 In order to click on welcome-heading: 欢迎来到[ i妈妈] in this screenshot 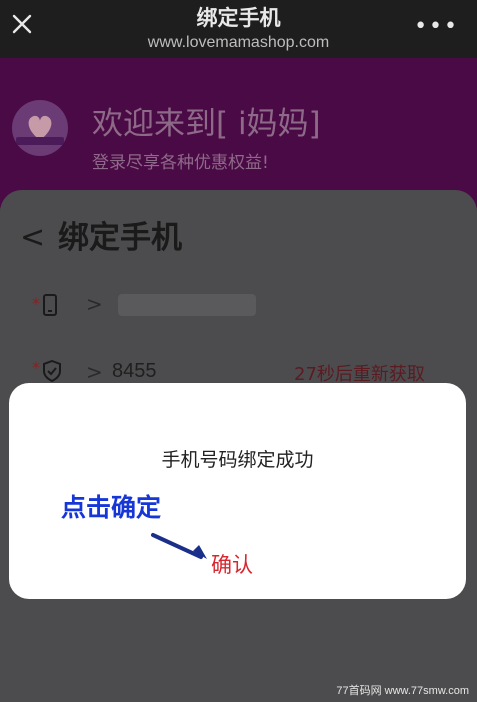, I will do `click(206, 124)`.